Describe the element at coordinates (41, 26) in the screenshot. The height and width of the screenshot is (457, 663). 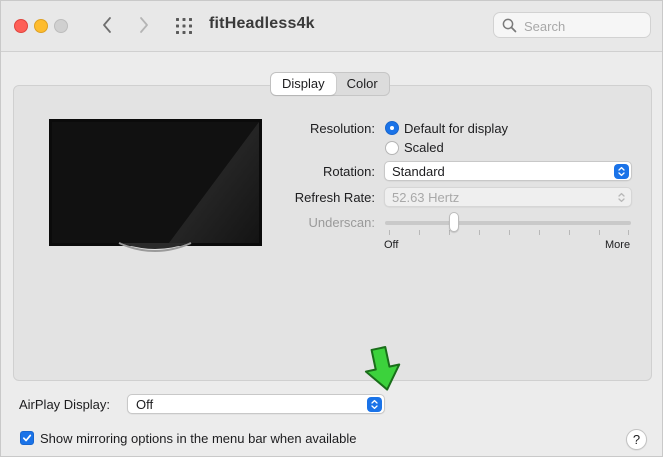
I see `minimize-window-button` at that location.